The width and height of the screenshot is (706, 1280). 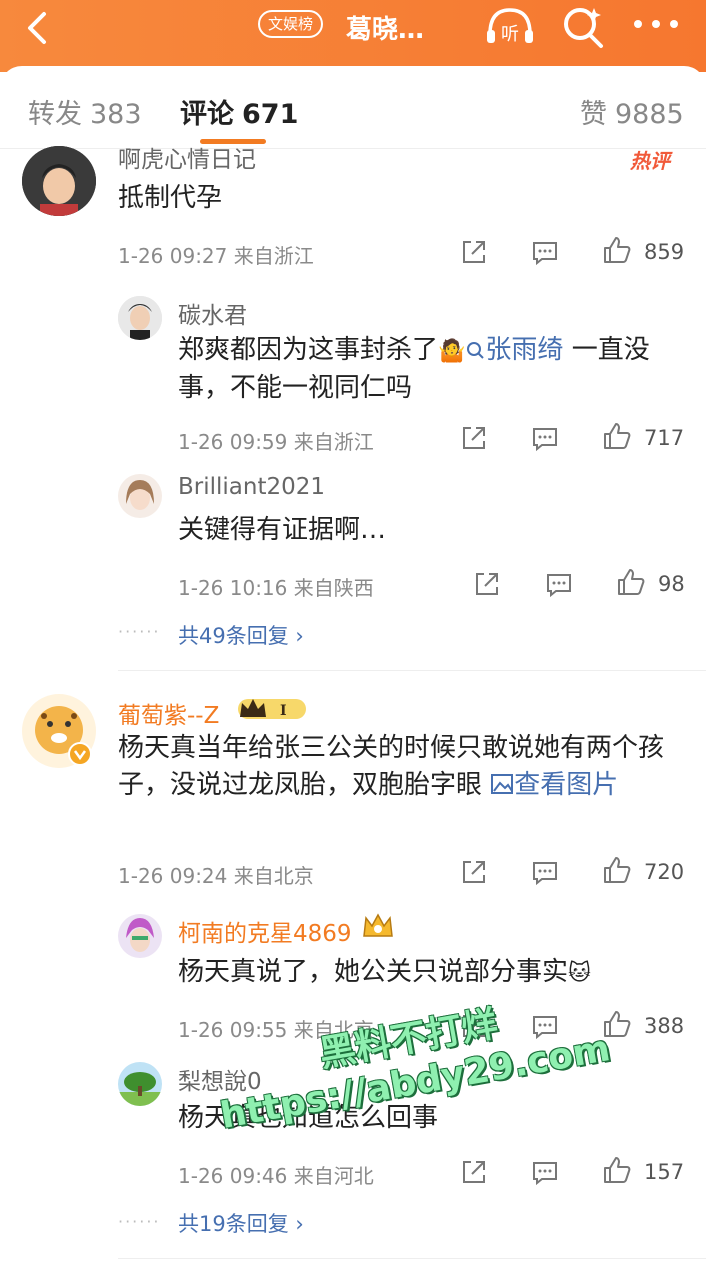 I want to click on reply-meta: 1-26 09:59 来自浙江, so click(x=276, y=440).